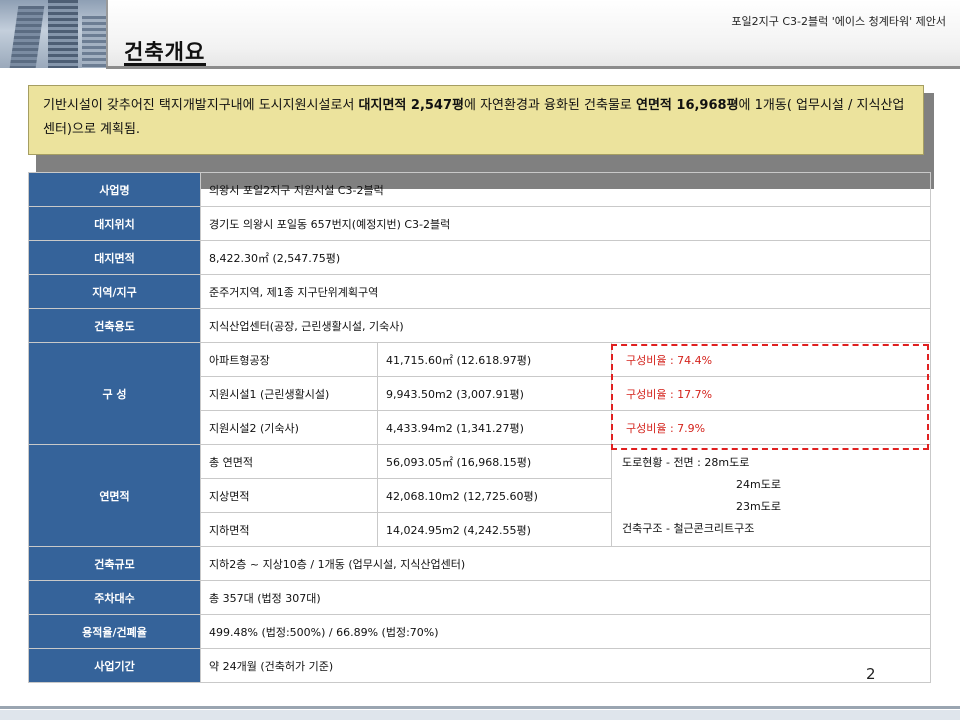 The height and width of the screenshot is (720, 960). What do you see at coordinates (289, 427) in the screenshot?
I see `composition-name: 지원시설2 (기숙사)` at bounding box center [289, 427].